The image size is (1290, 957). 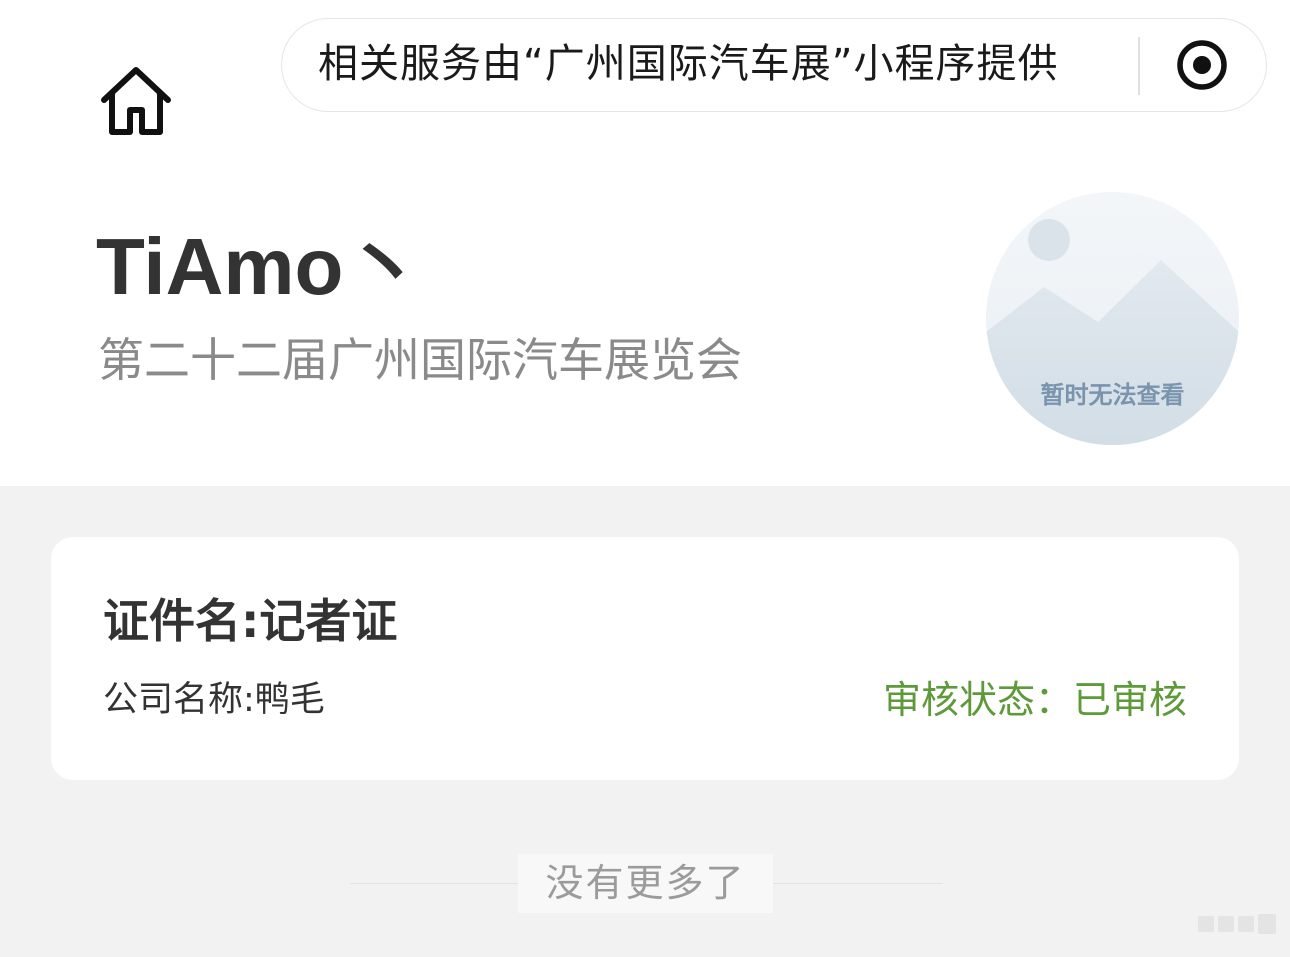 I want to click on user-name: TiAmo丶, so click(x=260, y=266).